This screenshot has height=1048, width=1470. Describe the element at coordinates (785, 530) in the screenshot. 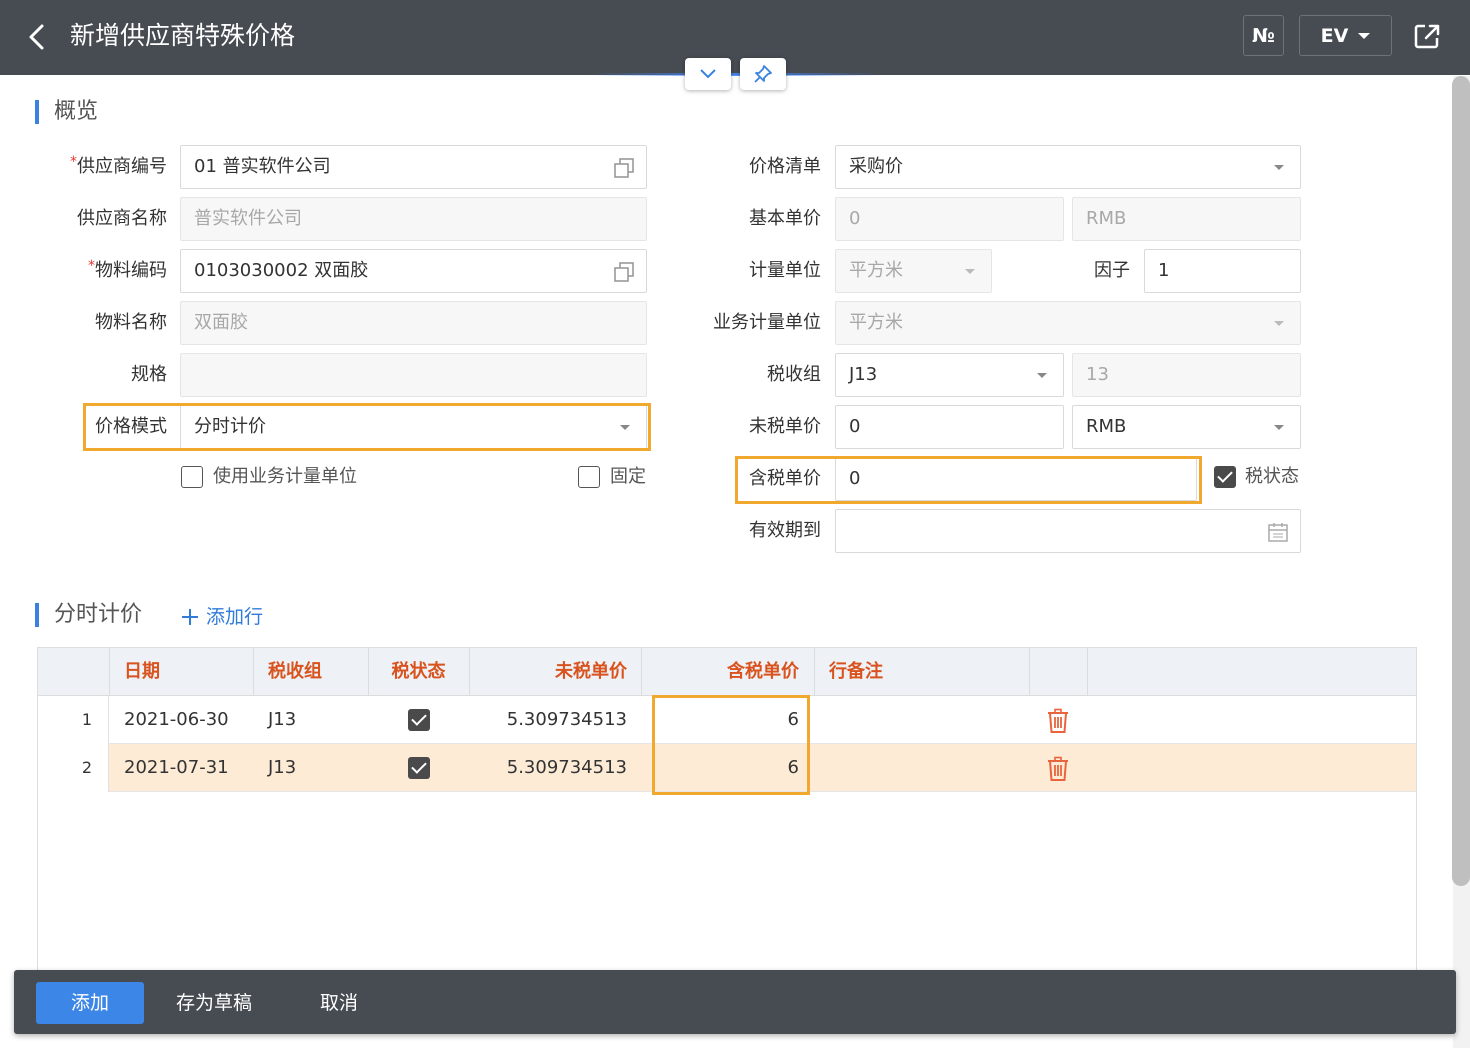

I see `valid-until-label: 有效期到` at that location.